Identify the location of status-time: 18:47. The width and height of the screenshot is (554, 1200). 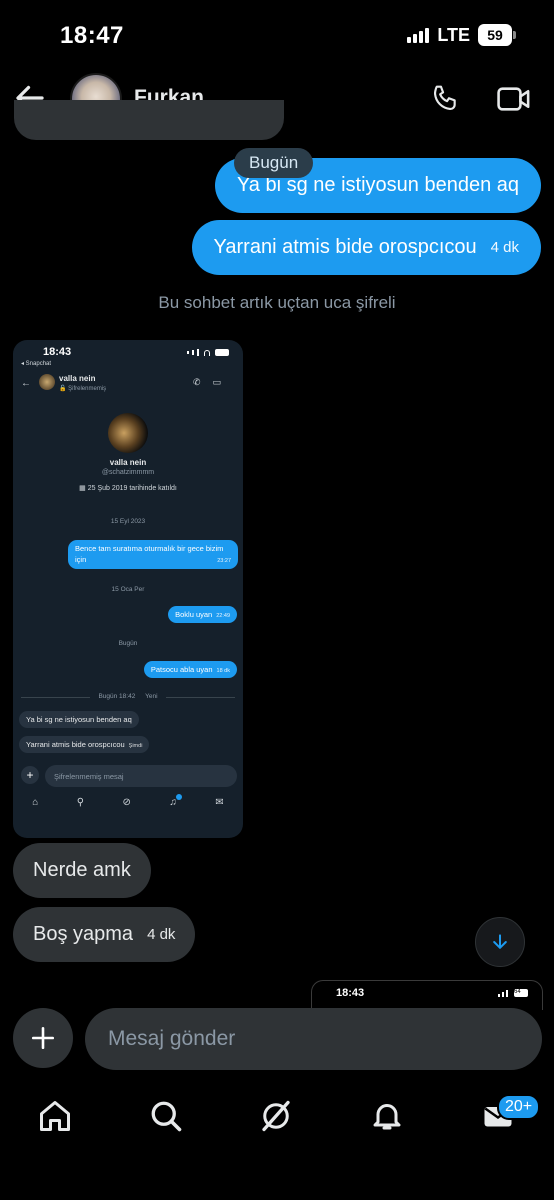
(92, 35).